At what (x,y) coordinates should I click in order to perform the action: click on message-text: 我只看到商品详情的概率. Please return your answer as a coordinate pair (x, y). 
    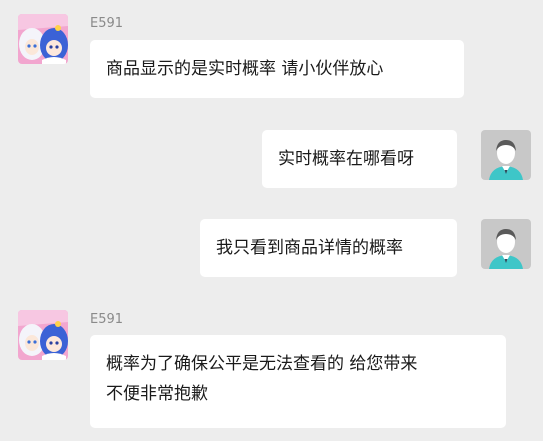
    Looking at the image, I should click on (309, 248).